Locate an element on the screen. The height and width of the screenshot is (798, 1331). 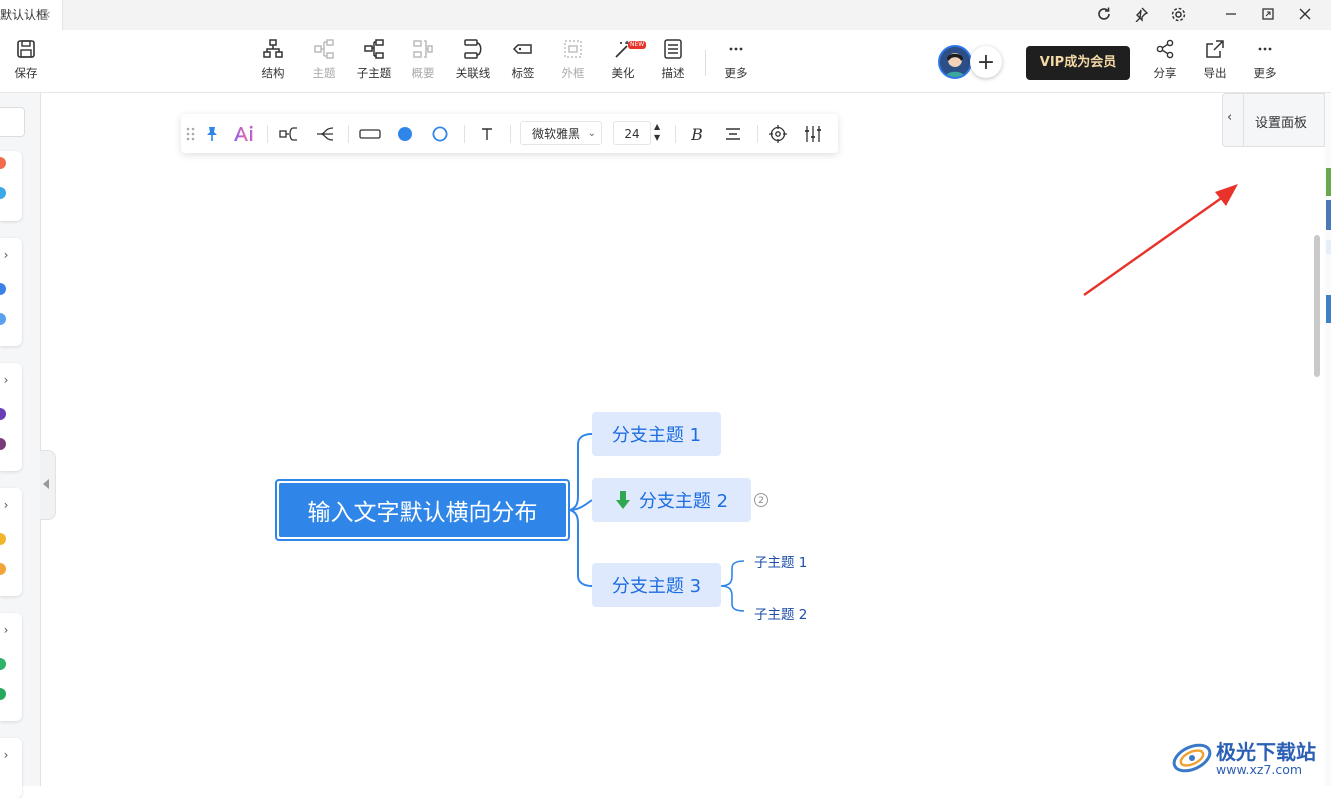
watermark-logo-icon is located at coordinates (1192, 758).